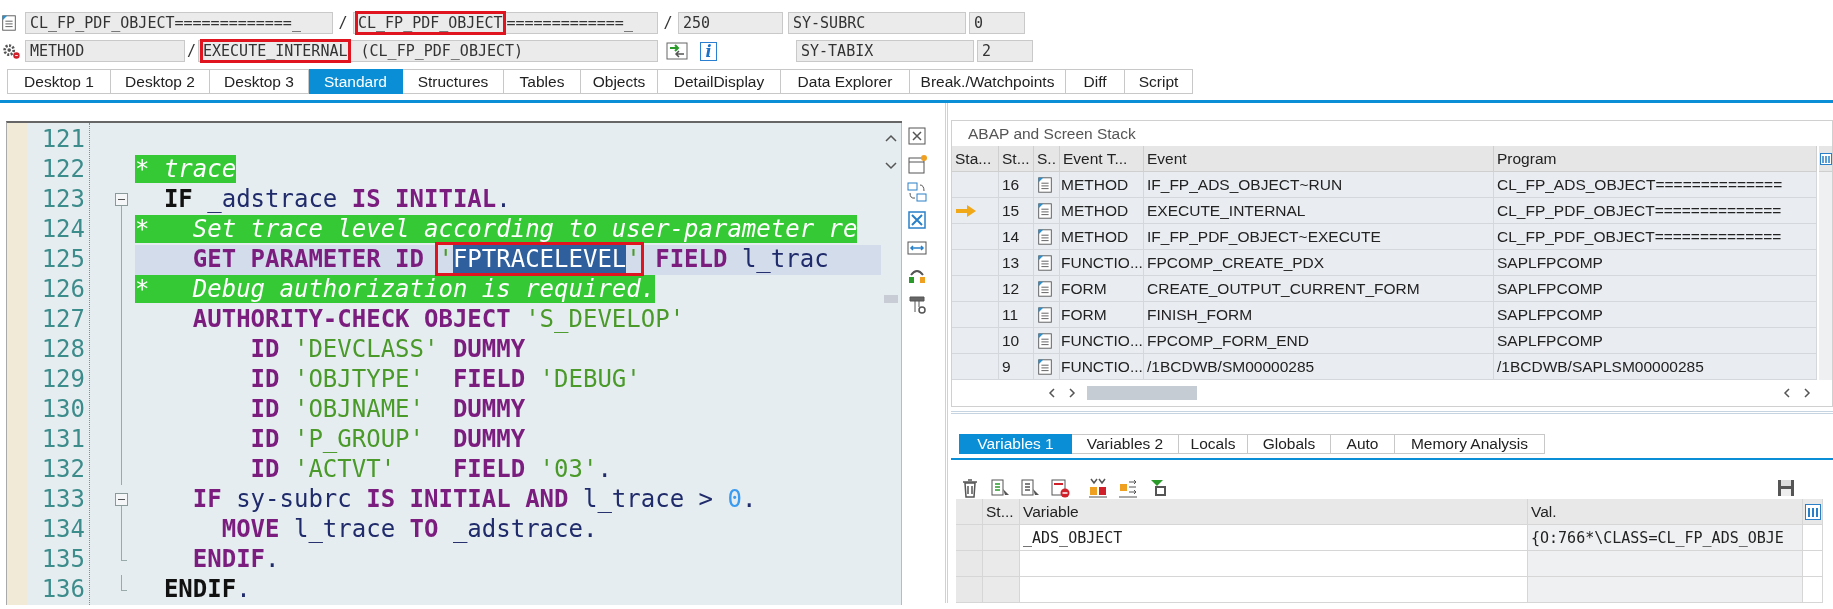 The image size is (1833, 609). I want to click on save-icon, so click(1786, 488).